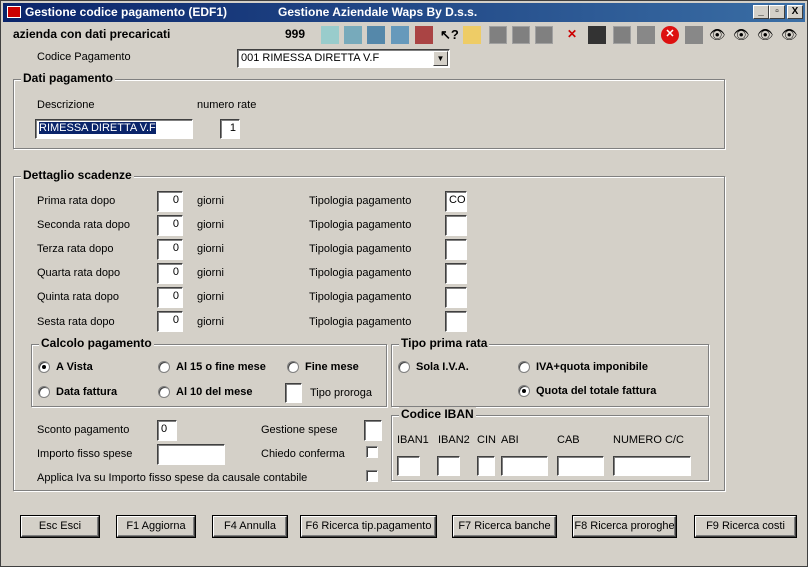 This screenshot has height=567, width=808. What do you see at coordinates (76, 322) in the screenshot?
I see `rata-label: Sesta rata dopo` at bounding box center [76, 322].